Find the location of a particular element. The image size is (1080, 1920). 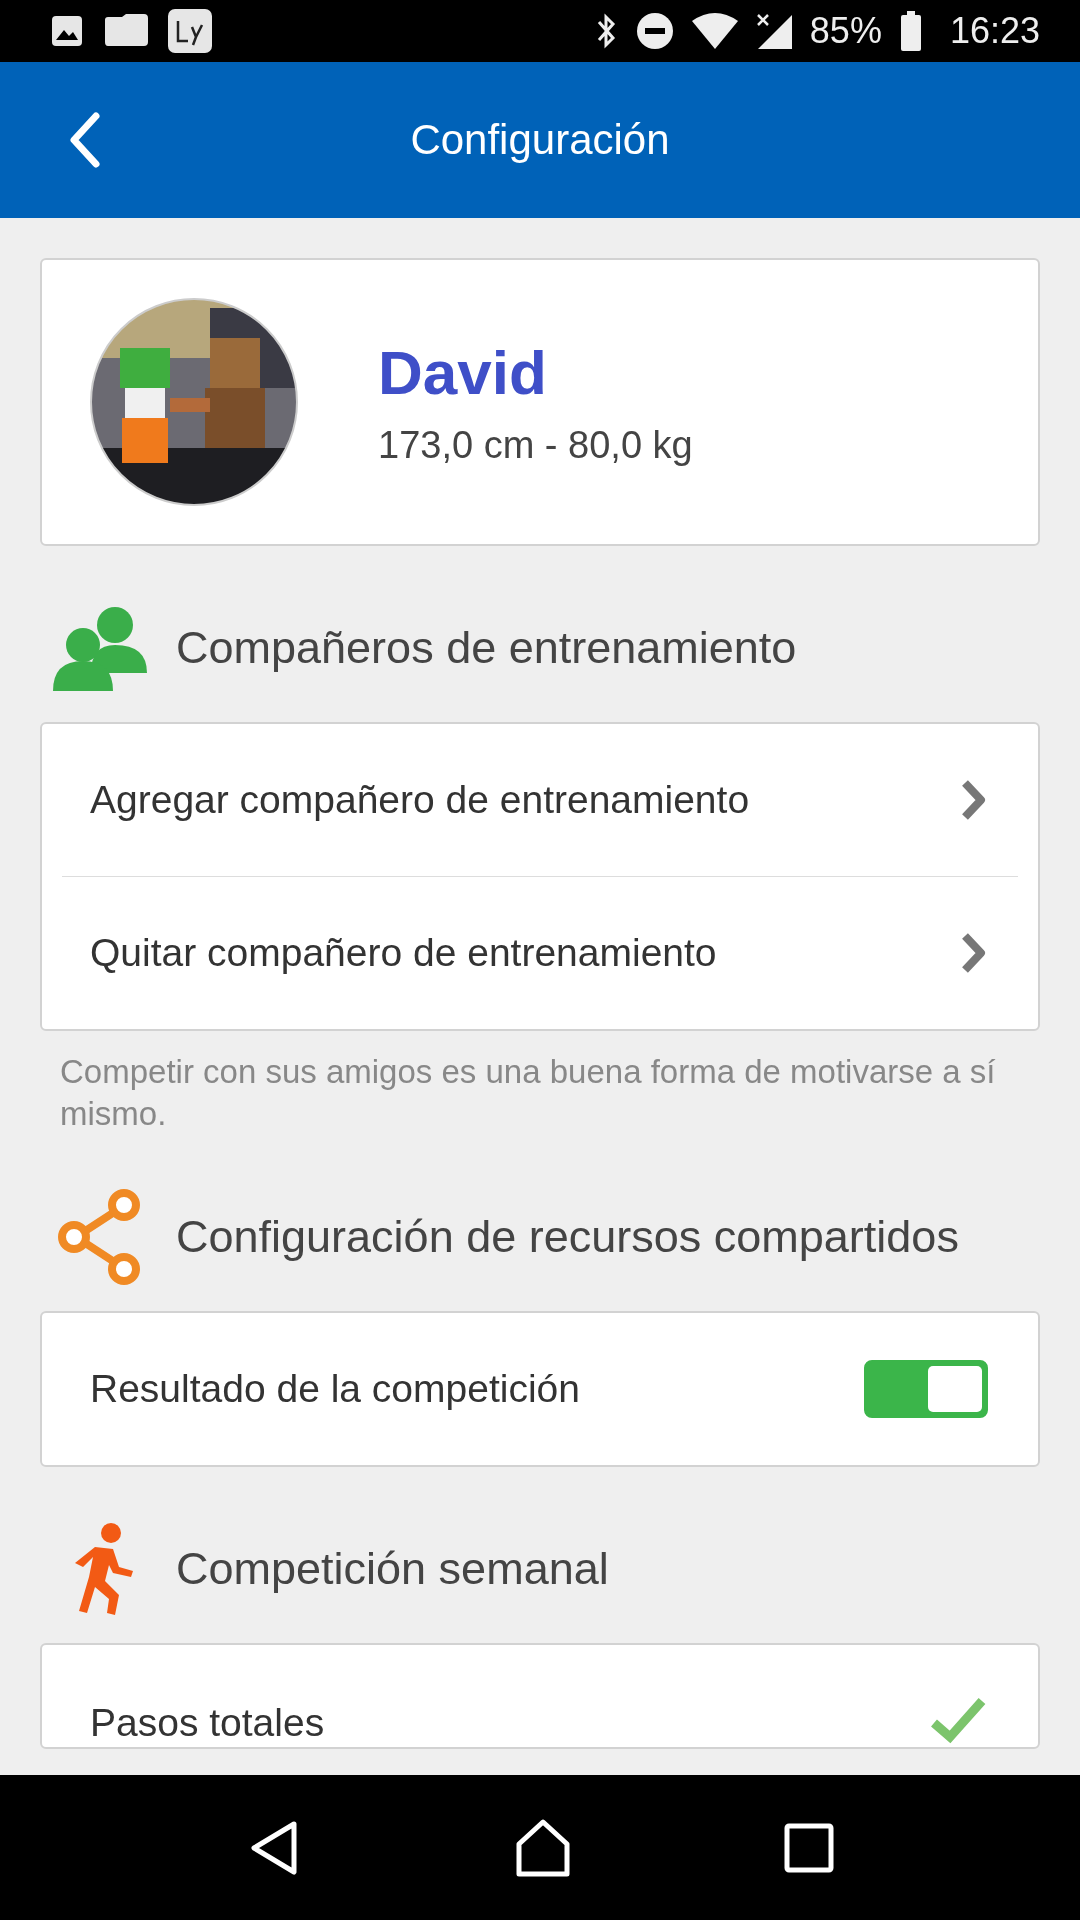

settings-row: Agregar compañero de entrenamiento is located at coordinates (540, 800).